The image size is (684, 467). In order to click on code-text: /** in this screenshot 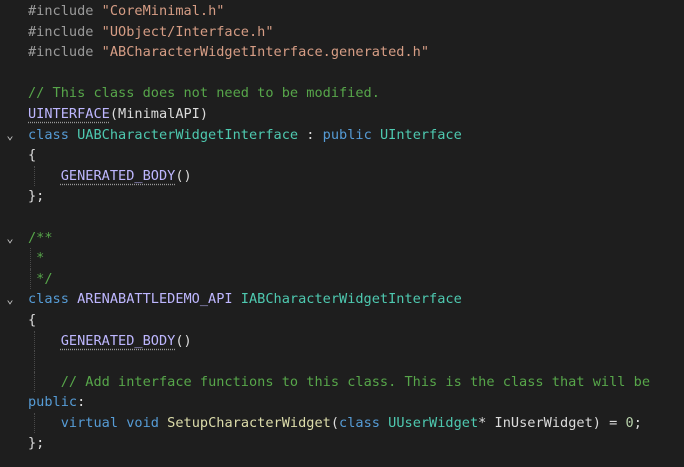, I will do `click(40, 238)`.